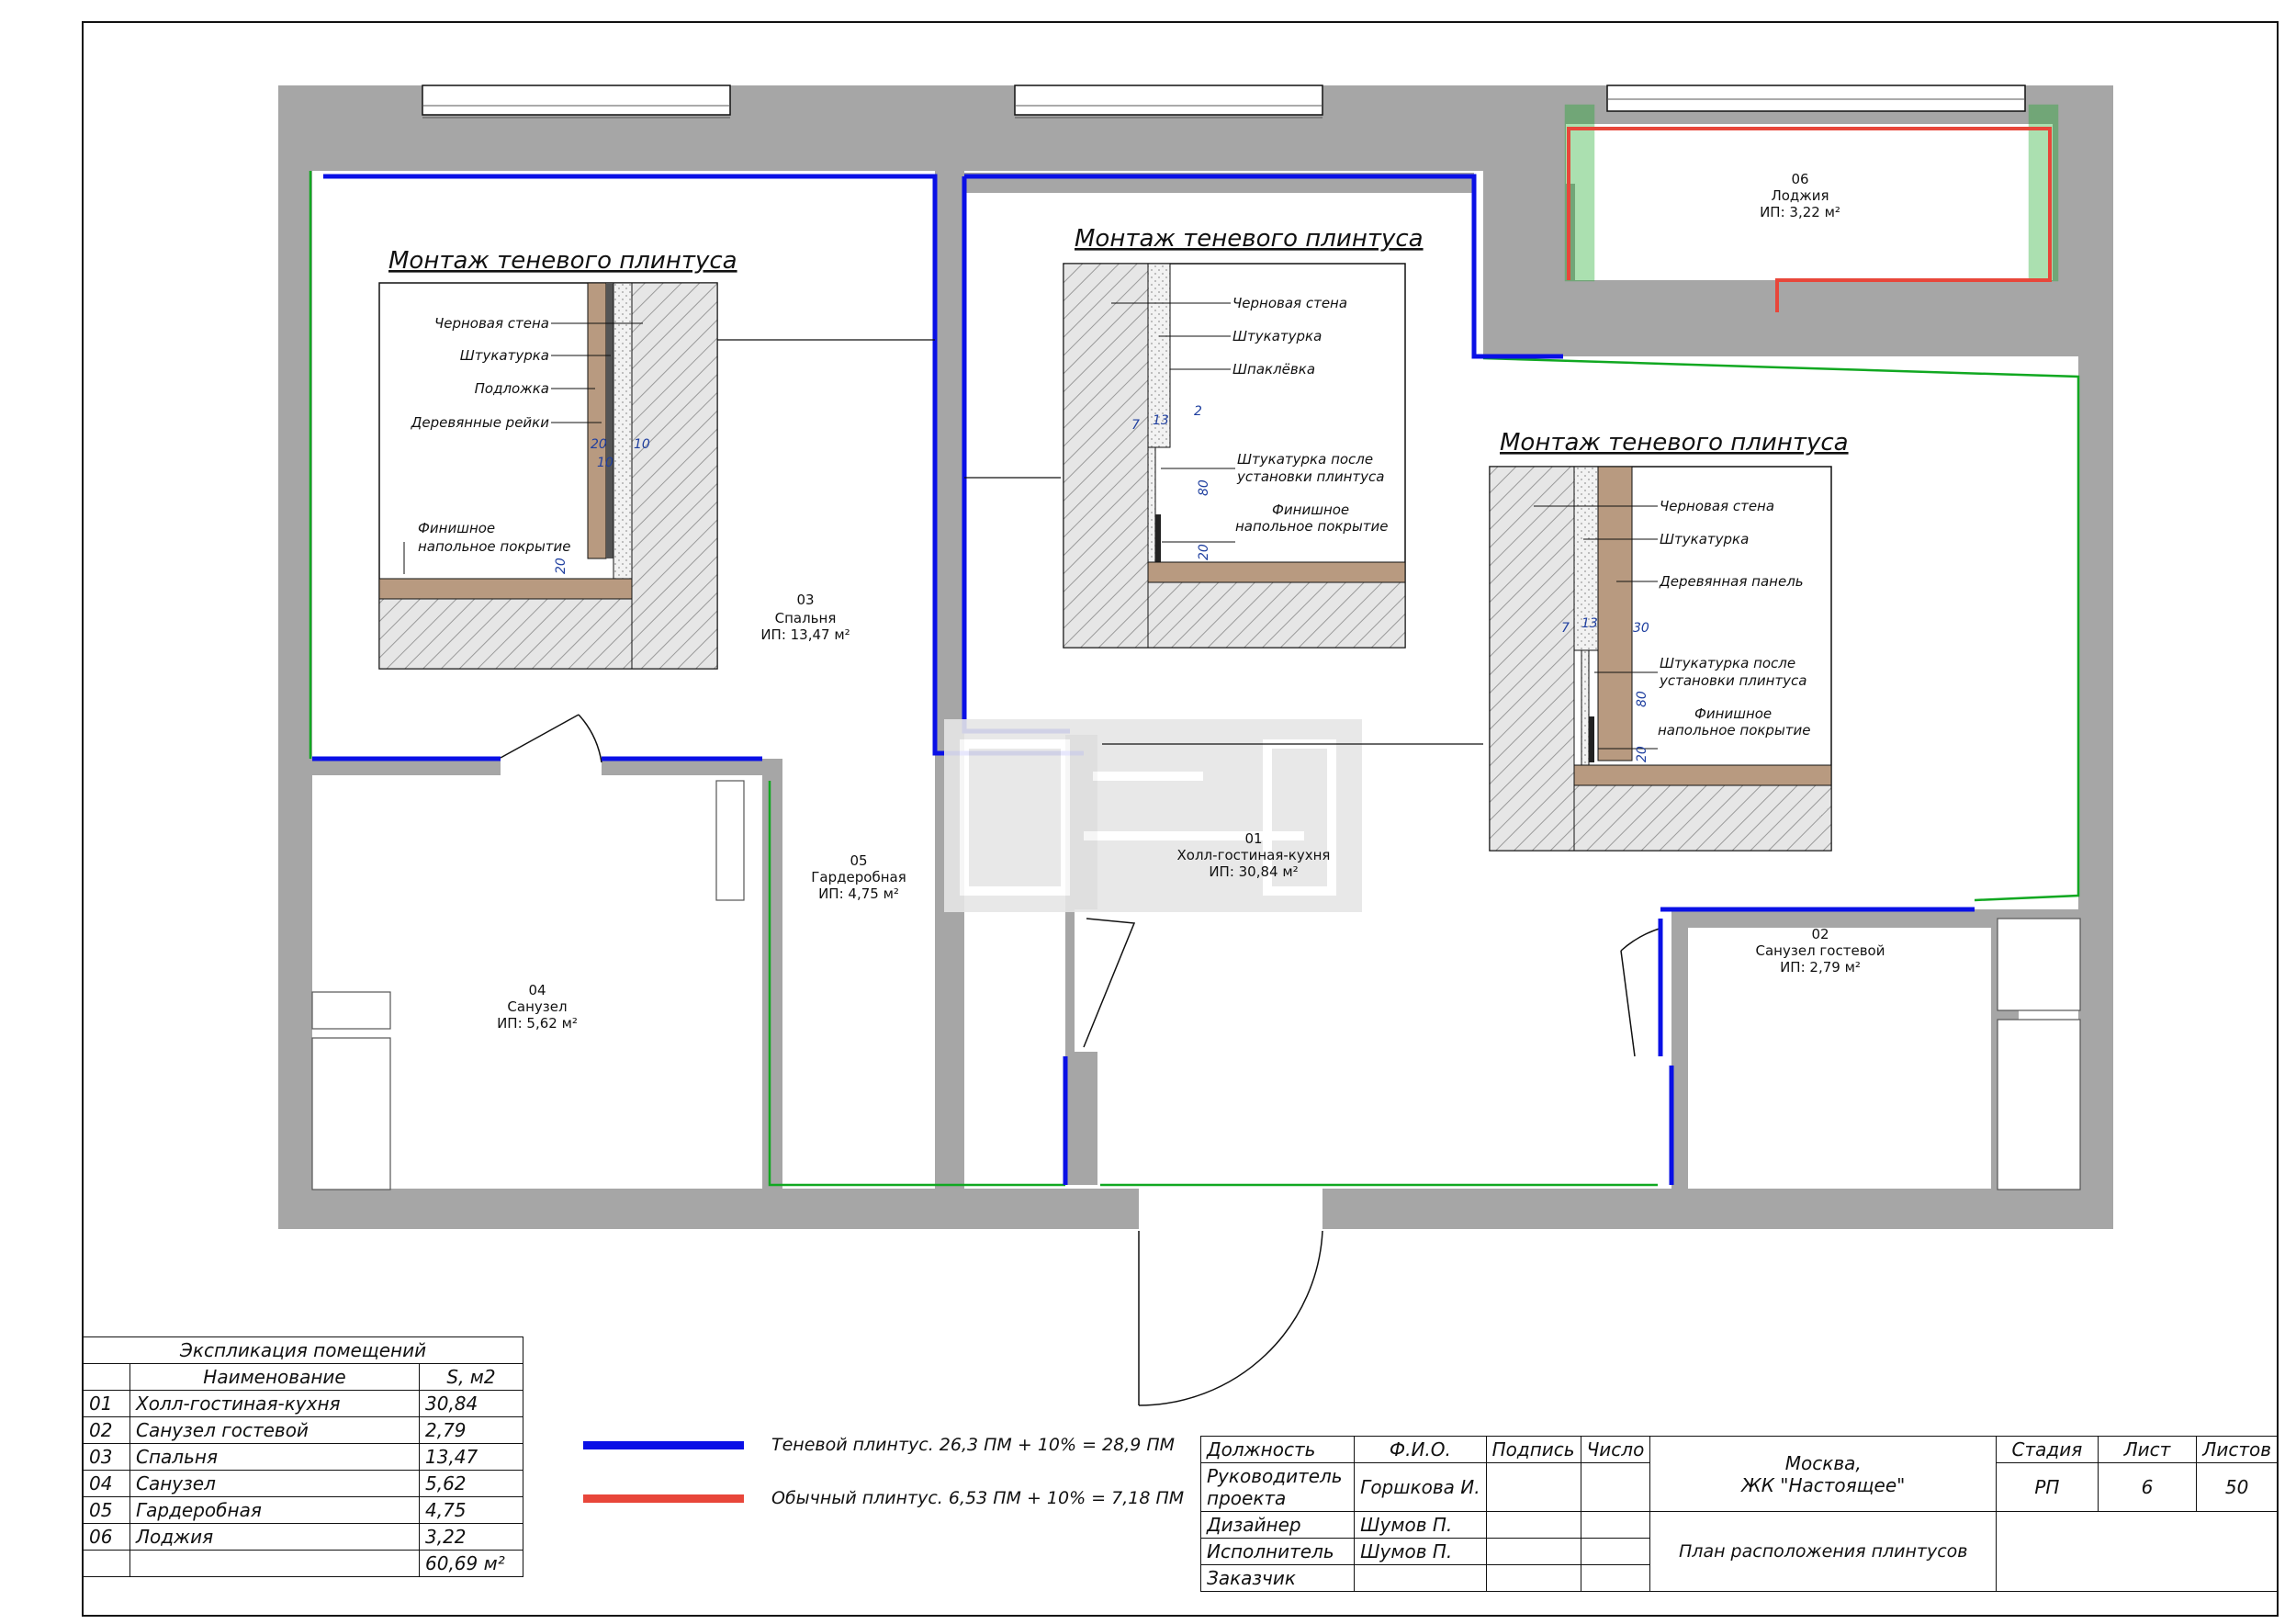 The image size is (2296, 1624). What do you see at coordinates (303, 1563) in the screenshot?
I see `table-row-total: 60,69 м²` at bounding box center [303, 1563].